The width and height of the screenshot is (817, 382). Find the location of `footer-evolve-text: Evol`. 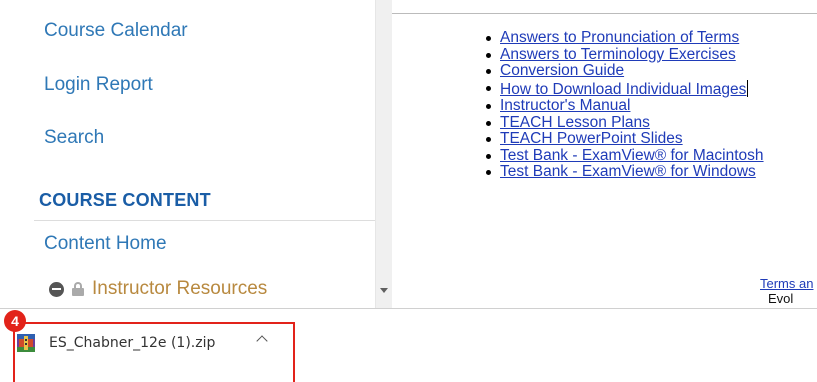

footer-evolve-text: Evol is located at coordinates (781, 298).